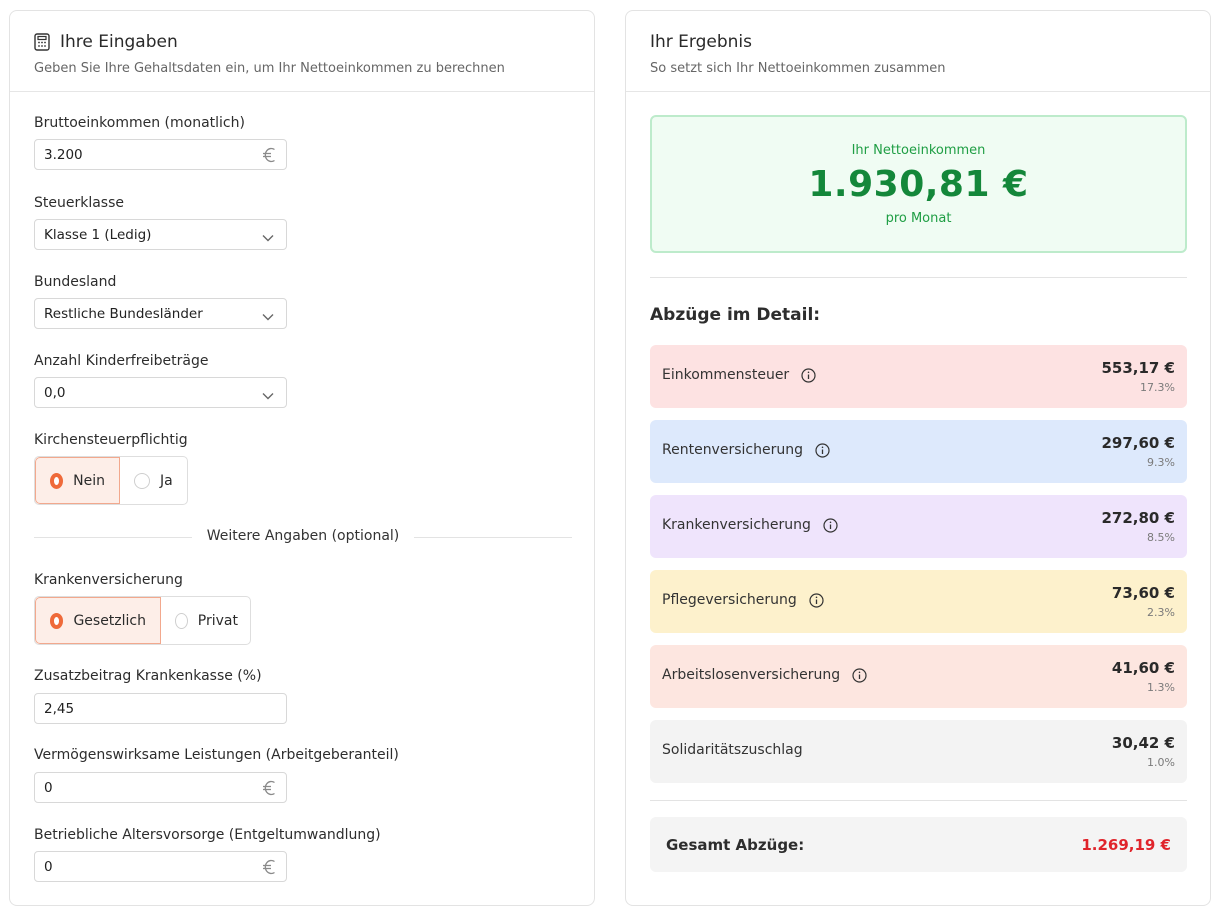 The width and height of the screenshot is (1224, 916). Describe the element at coordinates (751, 675) in the screenshot. I see `deduction-name: Arbeitslosenversicherung` at that location.